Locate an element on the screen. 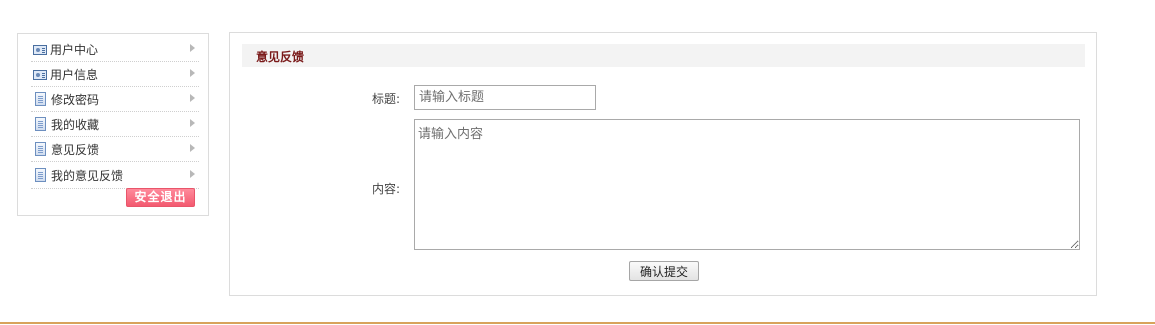 This screenshot has width=1155, height=325. sidebar-item-my-feedback: 我的意见反馈 is located at coordinates (115, 175).